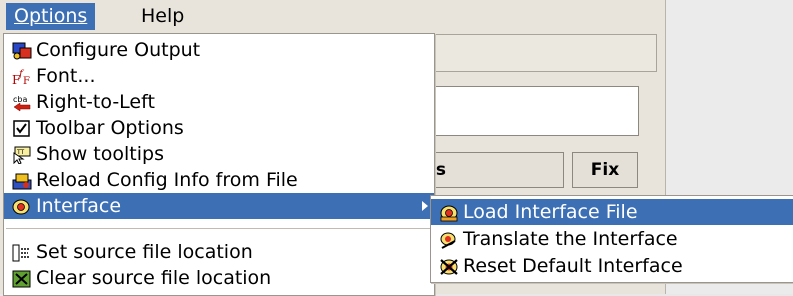 This screenshot has height=296, width=793. What do you see at coordinates (22, 278) in the screenshot?
I see `clear-source-icon` at bounding box center [22, 278].